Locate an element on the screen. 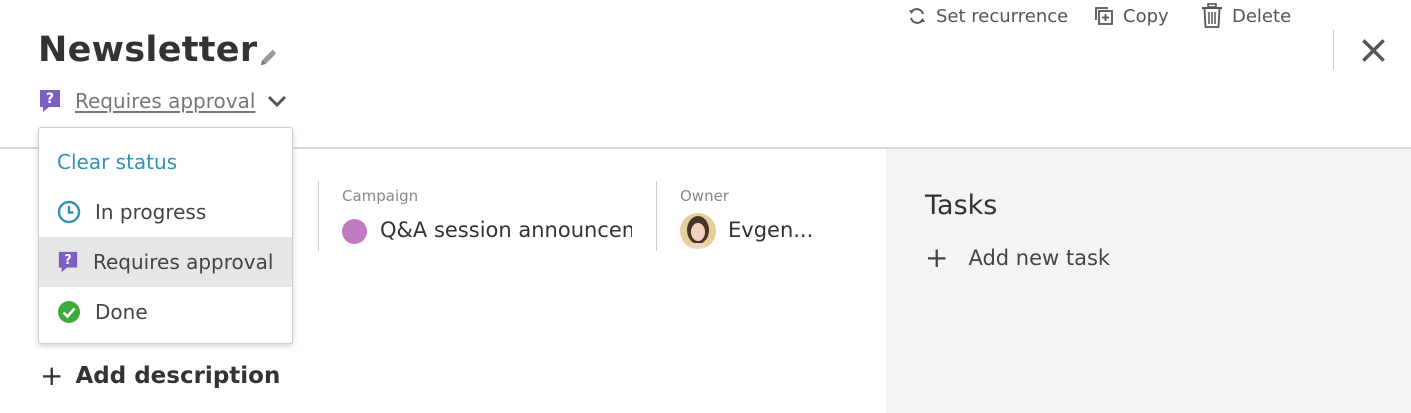 This screenshot has width=1411, height=413. chevron-down-icon is located at coordinates (277, 101).